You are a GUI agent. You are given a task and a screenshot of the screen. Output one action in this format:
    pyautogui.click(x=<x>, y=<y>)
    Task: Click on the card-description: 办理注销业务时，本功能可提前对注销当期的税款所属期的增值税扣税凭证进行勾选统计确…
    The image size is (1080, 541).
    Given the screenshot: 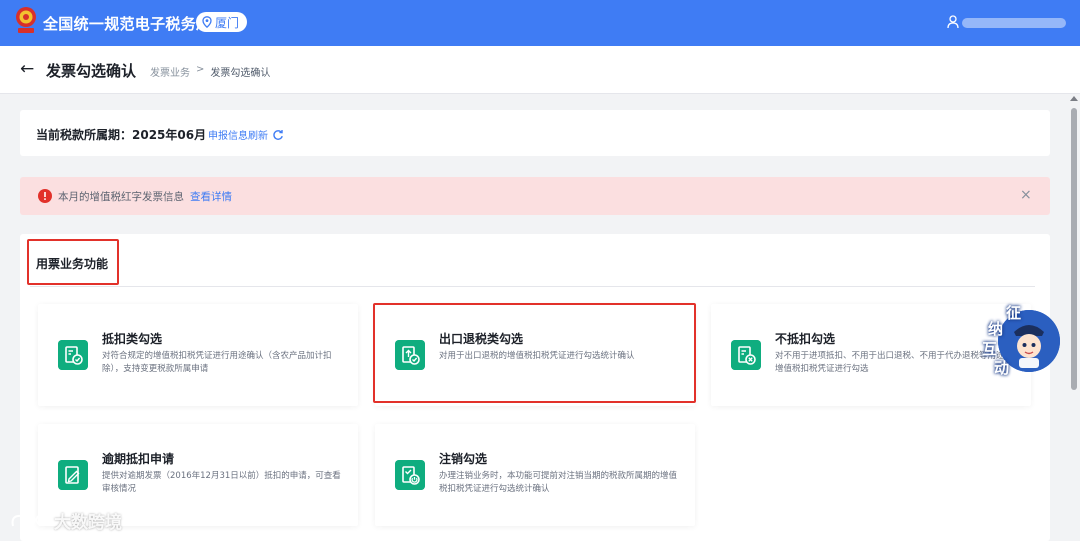 What is the action you would take?
    pyautogui.click(x=558, y=482)
    